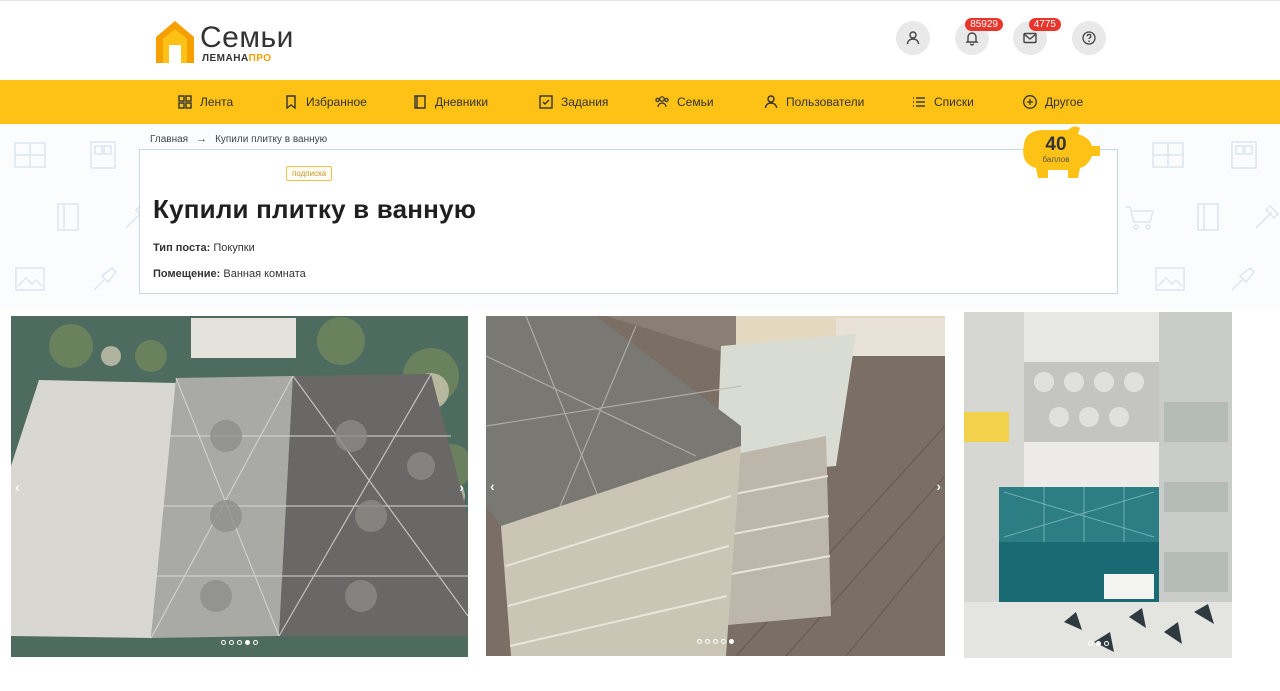 The height and width of the screenshot is (691, 1280). Describe the element at coordinates (185, 102) in the screenshot. I see `grid-icon` at that location.